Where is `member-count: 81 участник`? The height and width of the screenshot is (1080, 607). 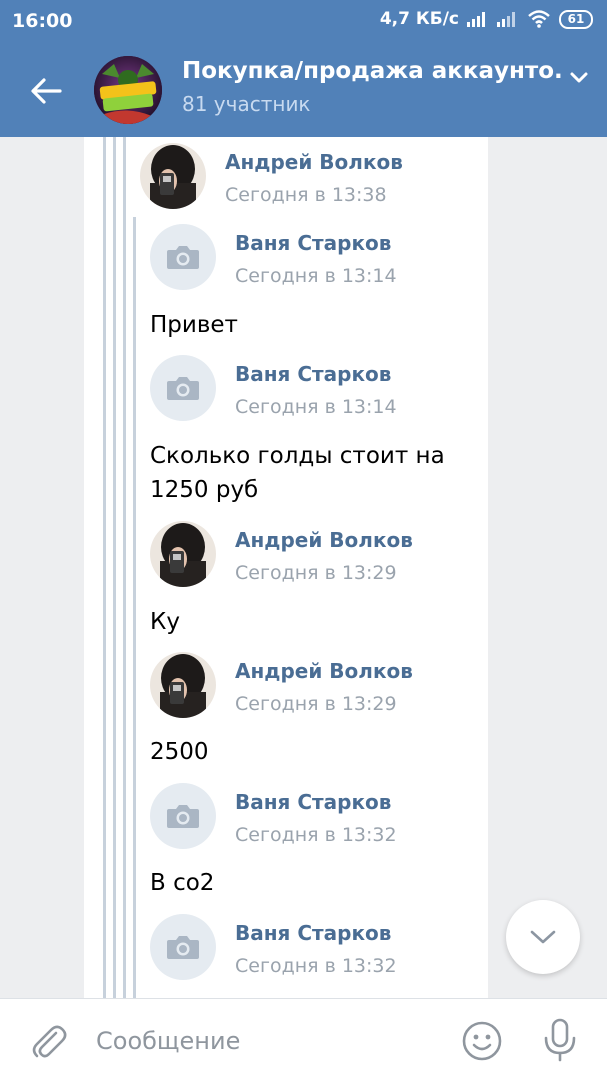 member-count: 81 участник is located at coordinates (246, 104).